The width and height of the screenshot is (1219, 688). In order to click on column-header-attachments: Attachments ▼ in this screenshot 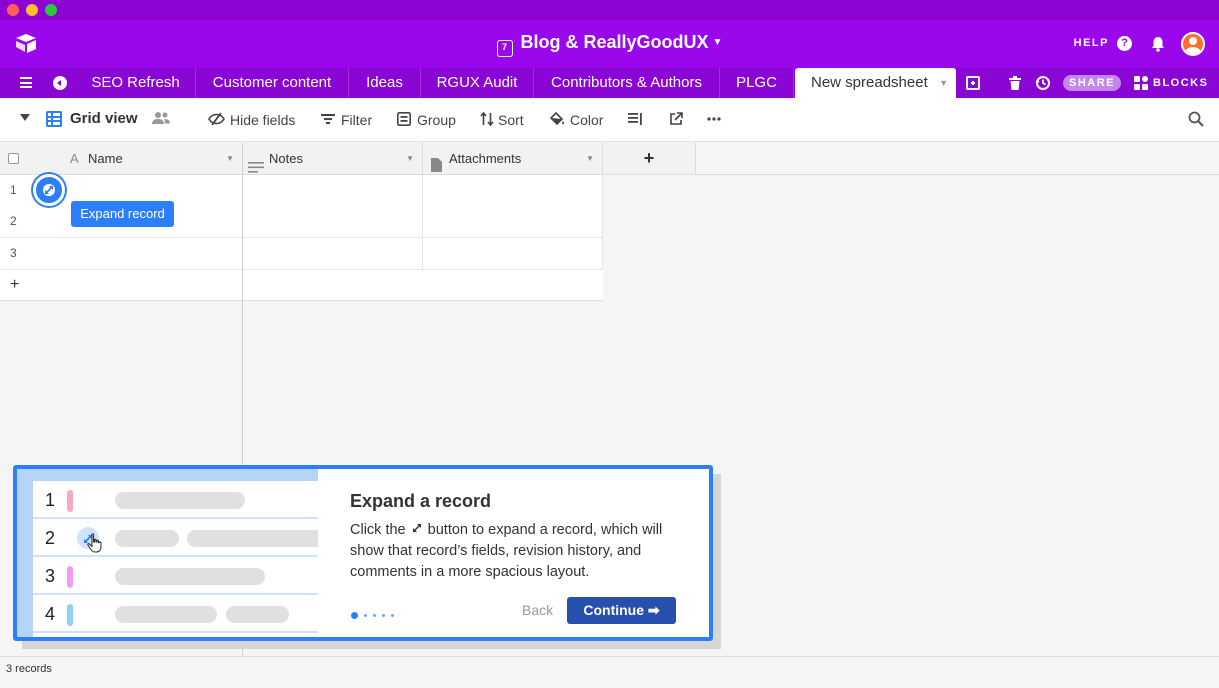, I will do `click(513, 158)`.